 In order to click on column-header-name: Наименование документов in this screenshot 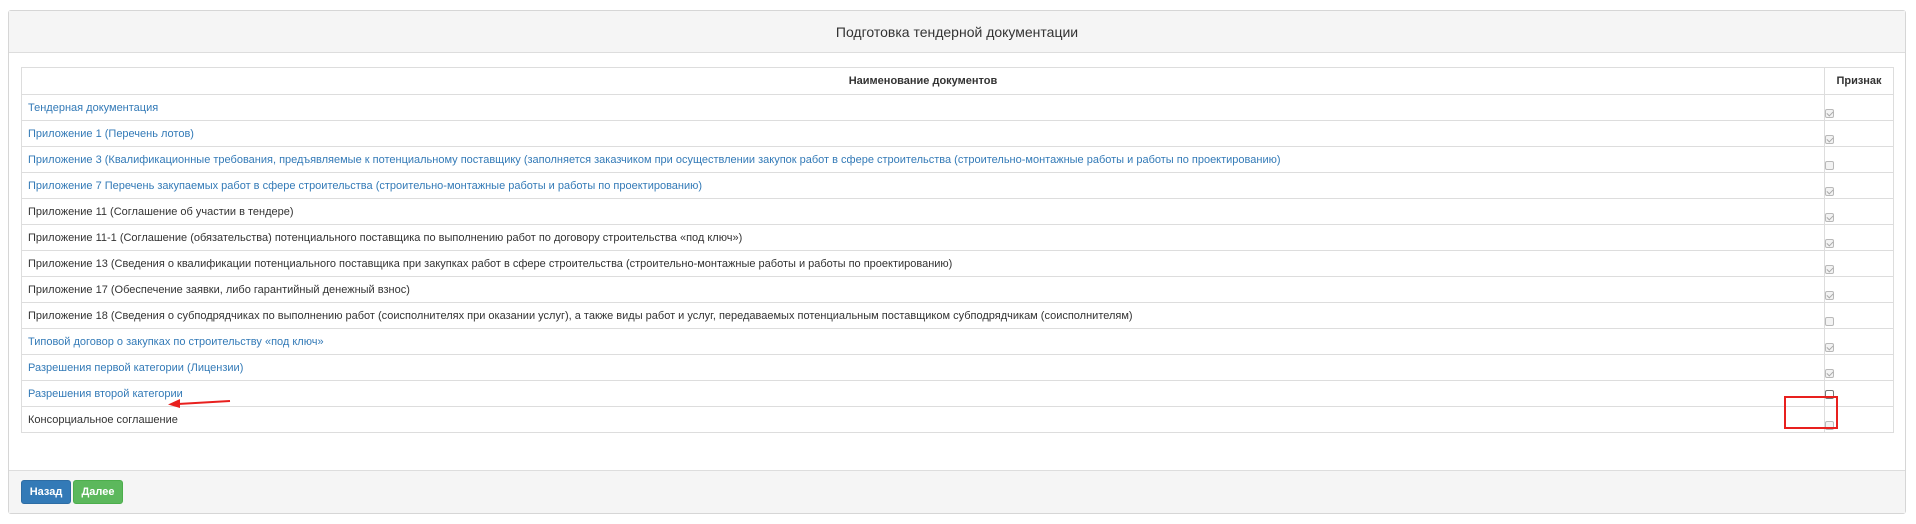, I will do `click(923, 81)`.